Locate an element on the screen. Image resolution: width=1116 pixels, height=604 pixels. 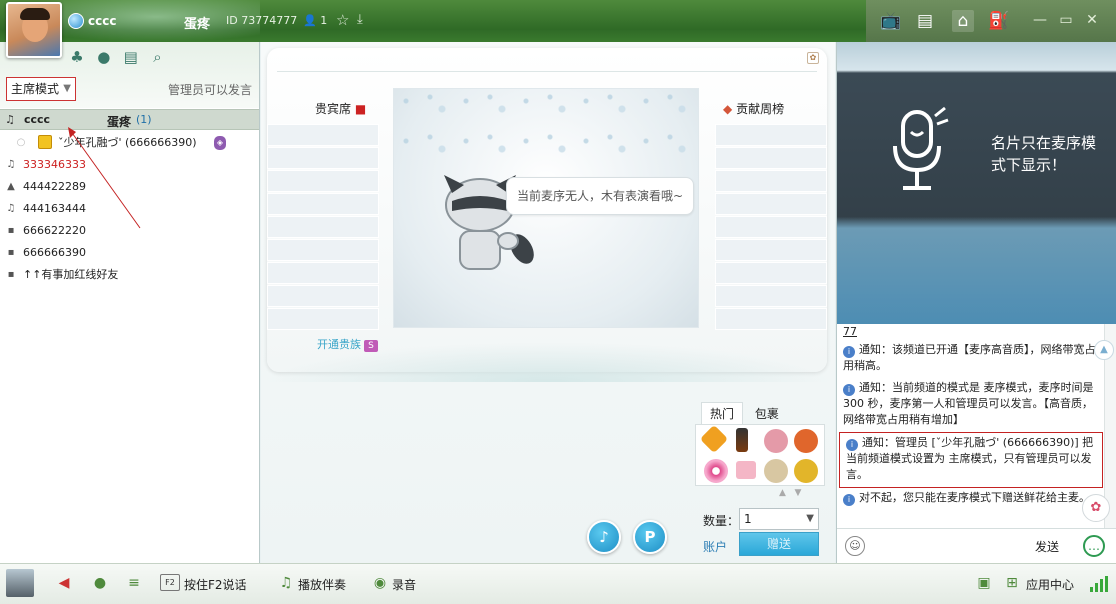
location-icon: ● is located at coordinates (104, 57).